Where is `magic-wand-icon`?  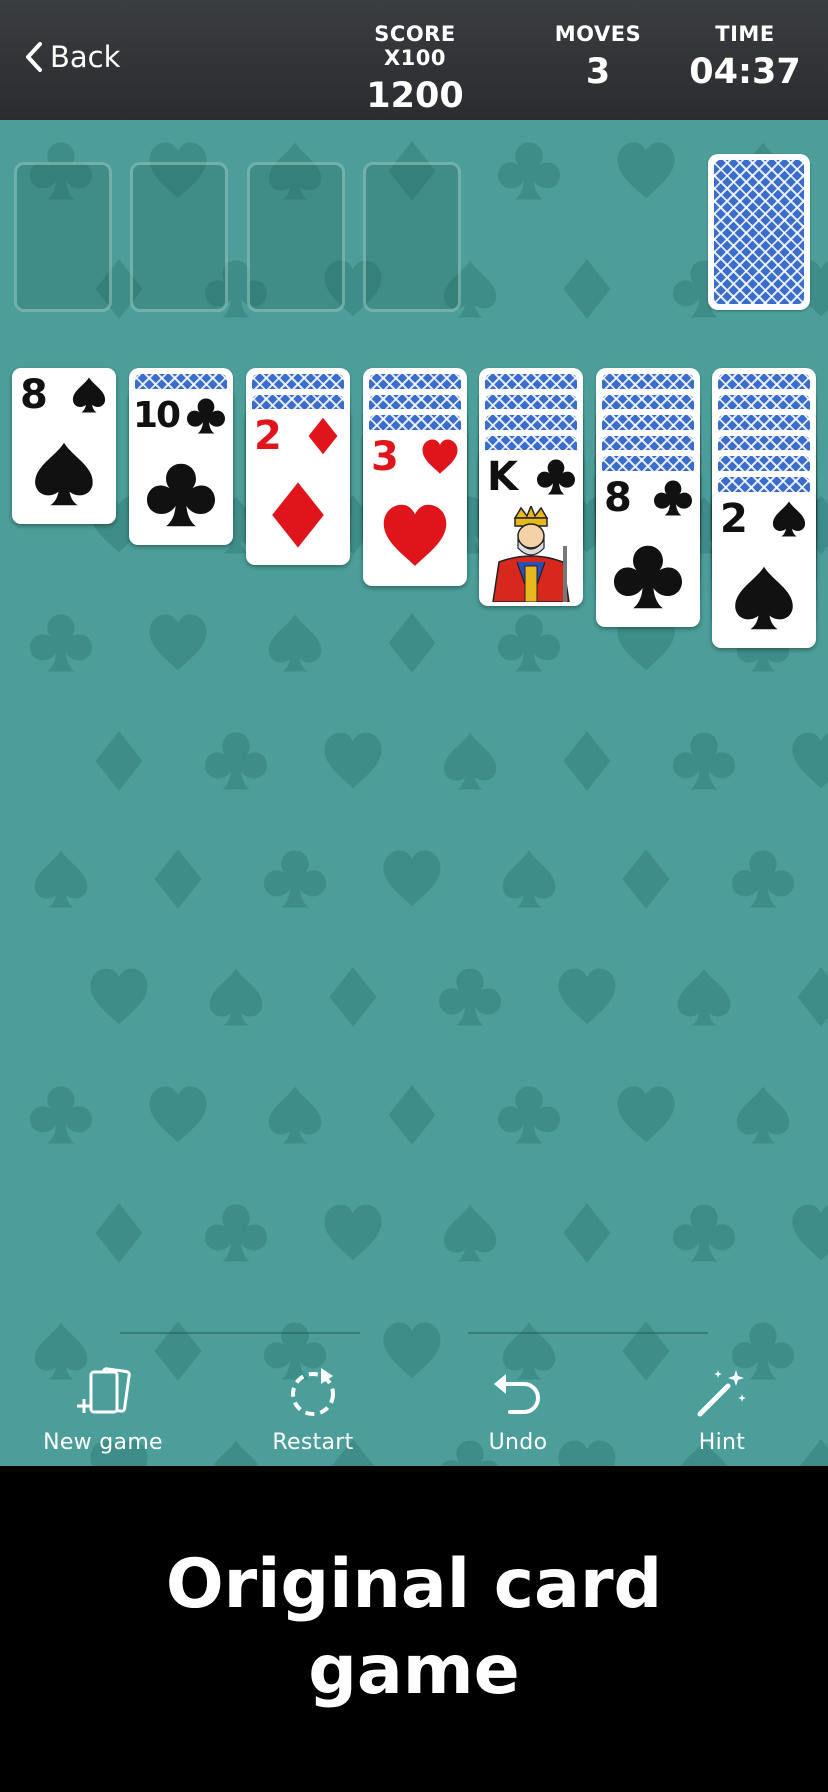 magic-wand-icon is located at coordinates (721, 1393).